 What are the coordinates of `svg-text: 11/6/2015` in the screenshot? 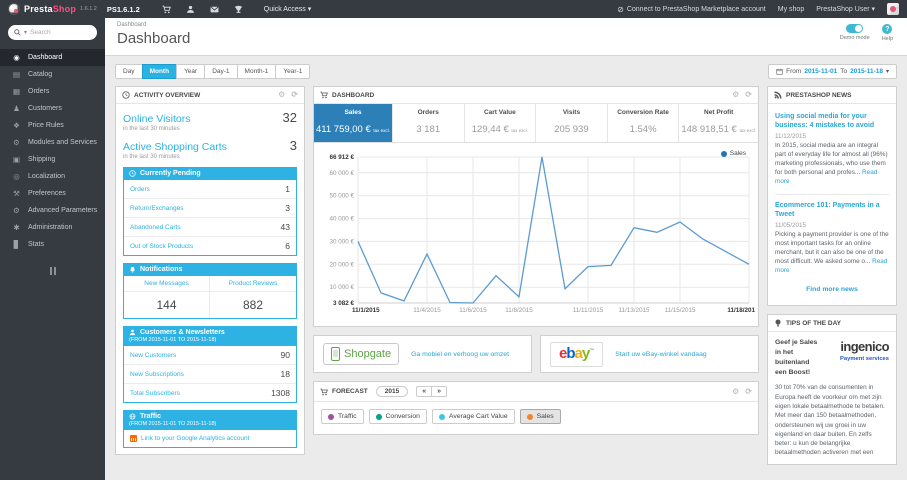 It's located at (473, 310).